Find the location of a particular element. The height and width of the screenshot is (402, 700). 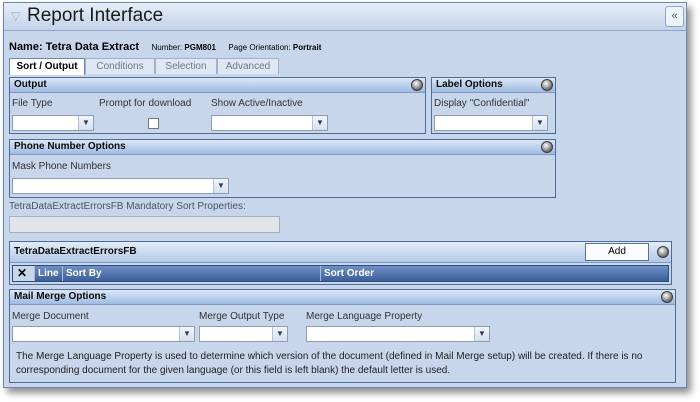

report-number: Number: PGM801 is located at coordinates (183, 47).